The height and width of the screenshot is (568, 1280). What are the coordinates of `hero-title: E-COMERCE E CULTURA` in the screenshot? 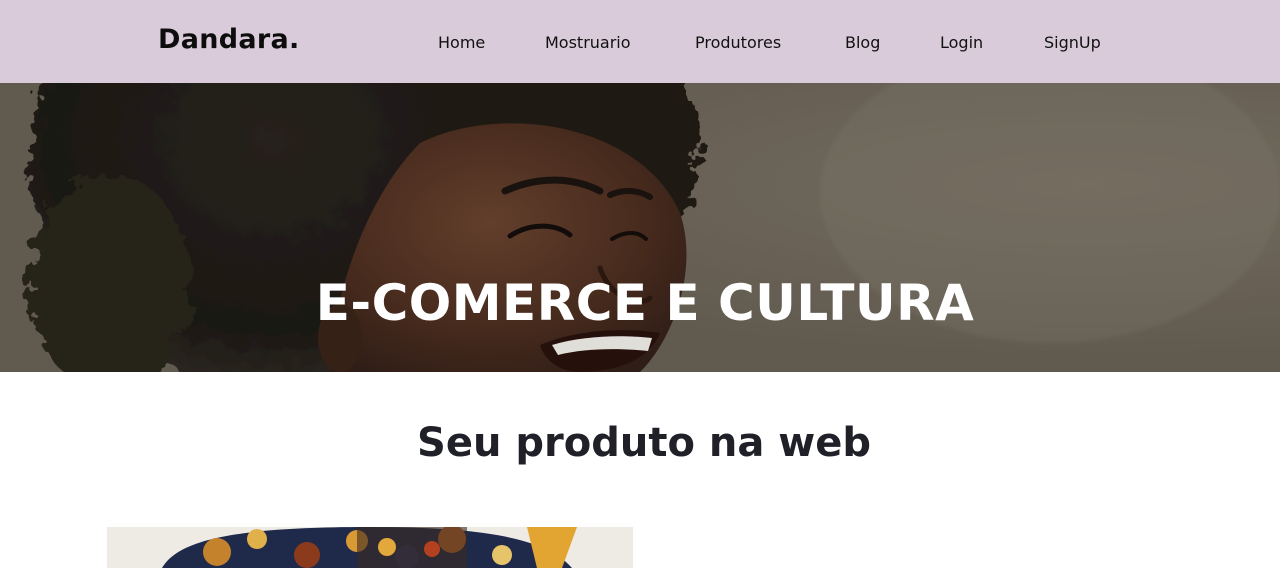 It's located at (645, 303).